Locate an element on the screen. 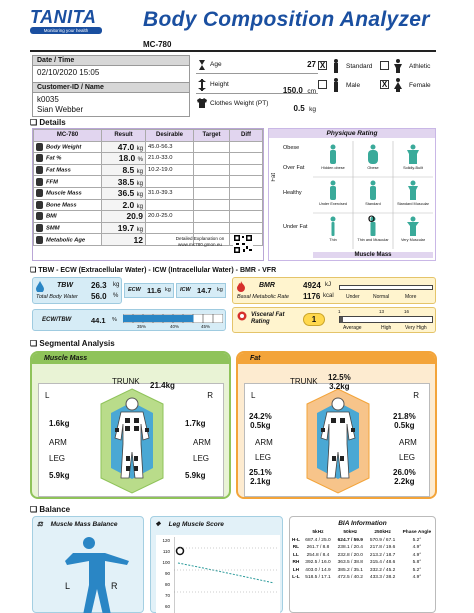  fat-right-leg-pct: 26.0% is located at coordinates (404, 472).